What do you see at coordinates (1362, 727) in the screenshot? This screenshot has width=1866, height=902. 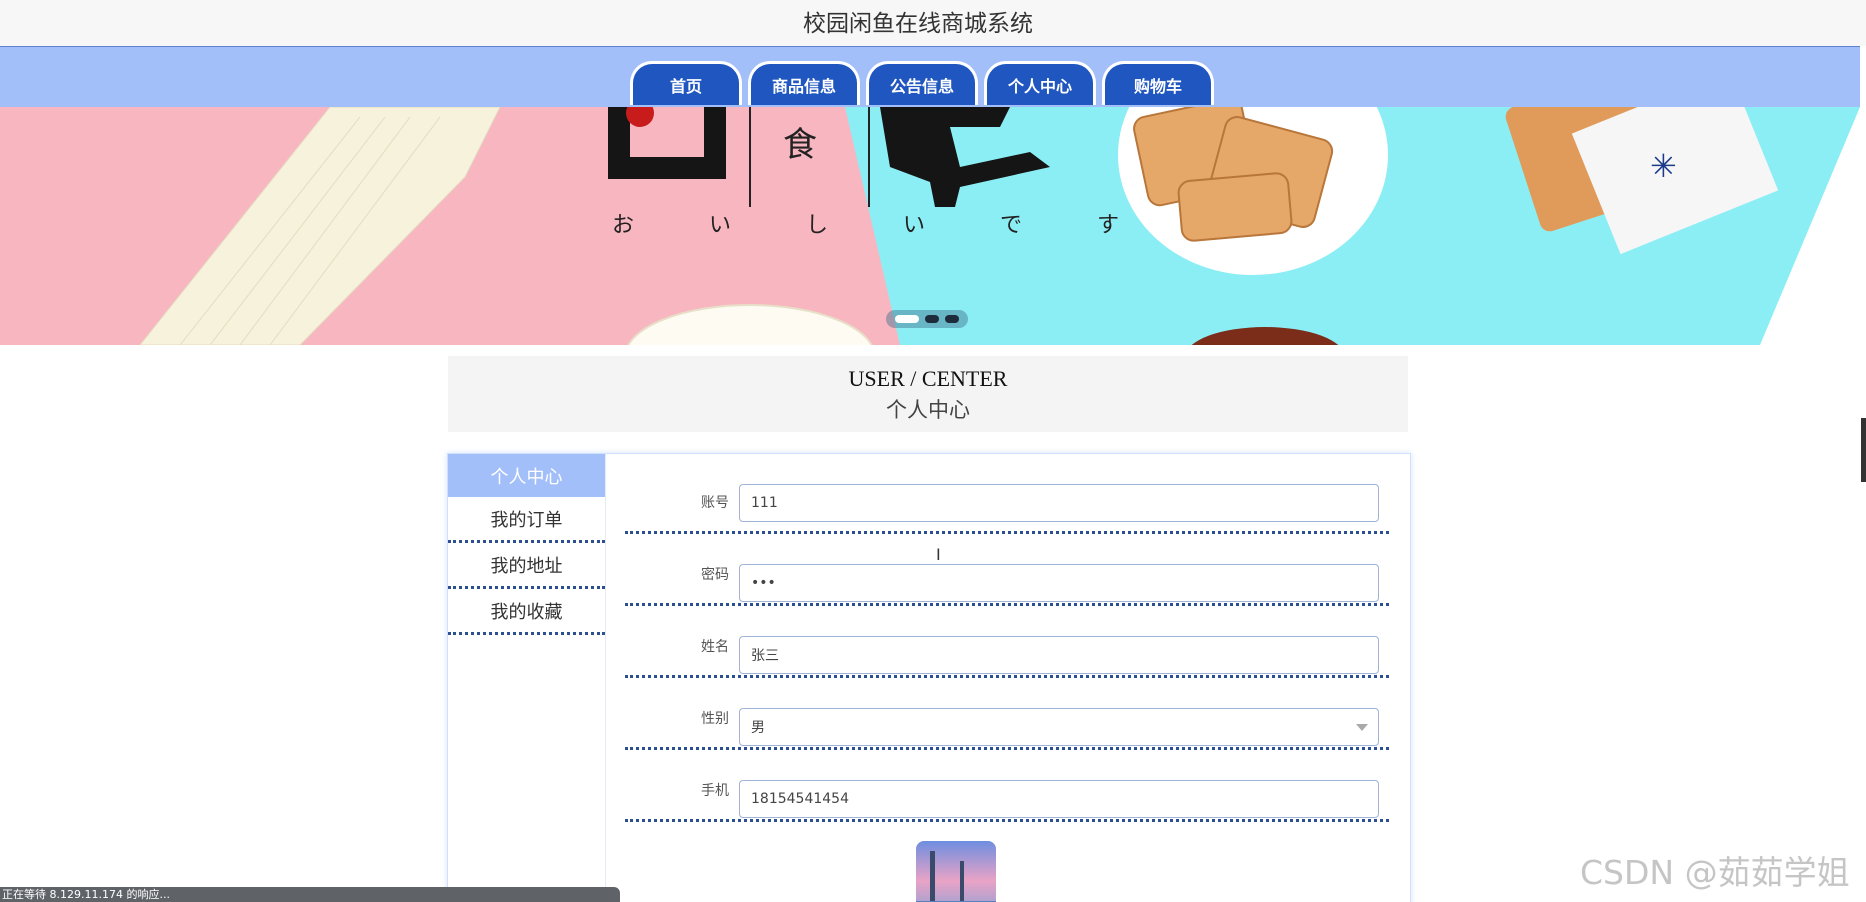 I see `chevron-down-icon` at bounding box center [1362, 727].